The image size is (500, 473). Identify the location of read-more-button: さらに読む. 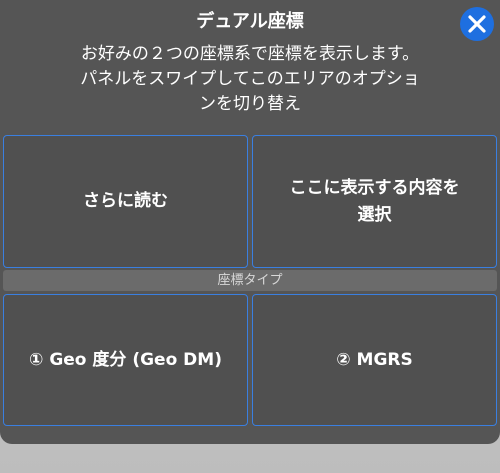
(125, 201).